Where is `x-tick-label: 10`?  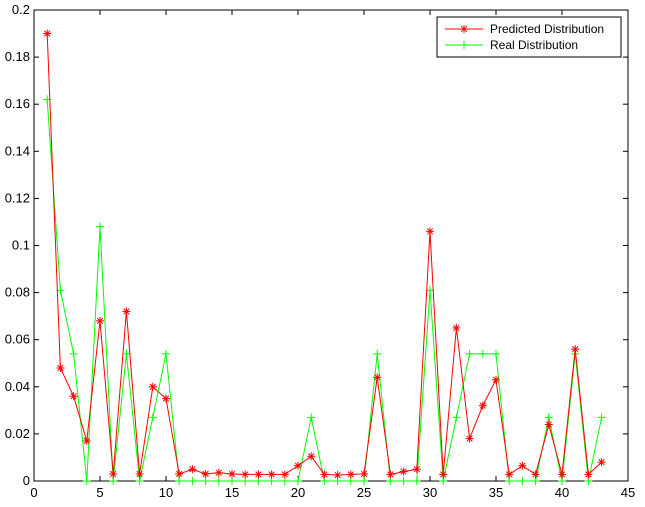 x-tick-label: 10 is located at coordinates (166, 492).